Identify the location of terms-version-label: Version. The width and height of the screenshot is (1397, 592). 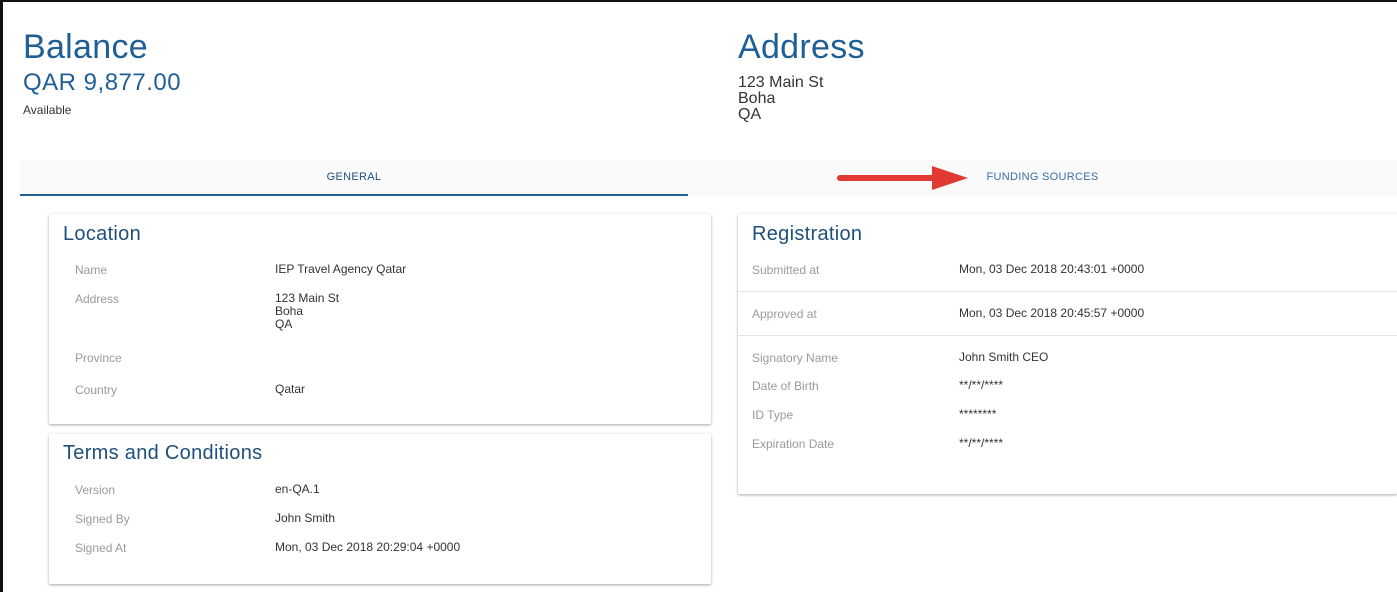
(95, 490).